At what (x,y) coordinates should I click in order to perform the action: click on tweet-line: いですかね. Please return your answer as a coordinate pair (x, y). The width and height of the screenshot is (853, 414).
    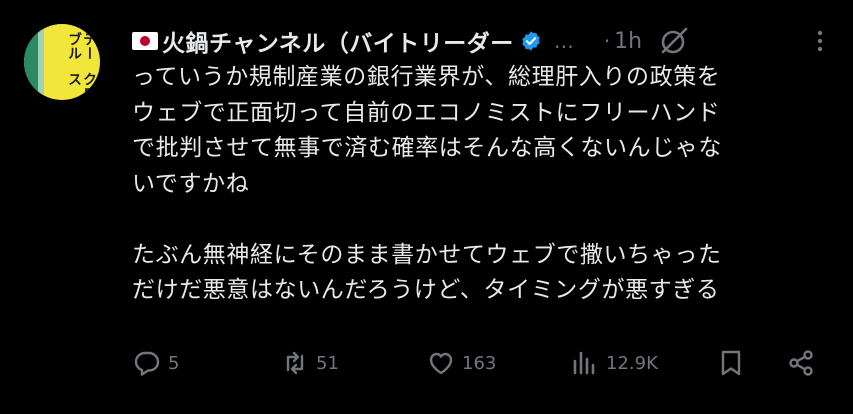
    Looking at the image, I should click on (191, 183).